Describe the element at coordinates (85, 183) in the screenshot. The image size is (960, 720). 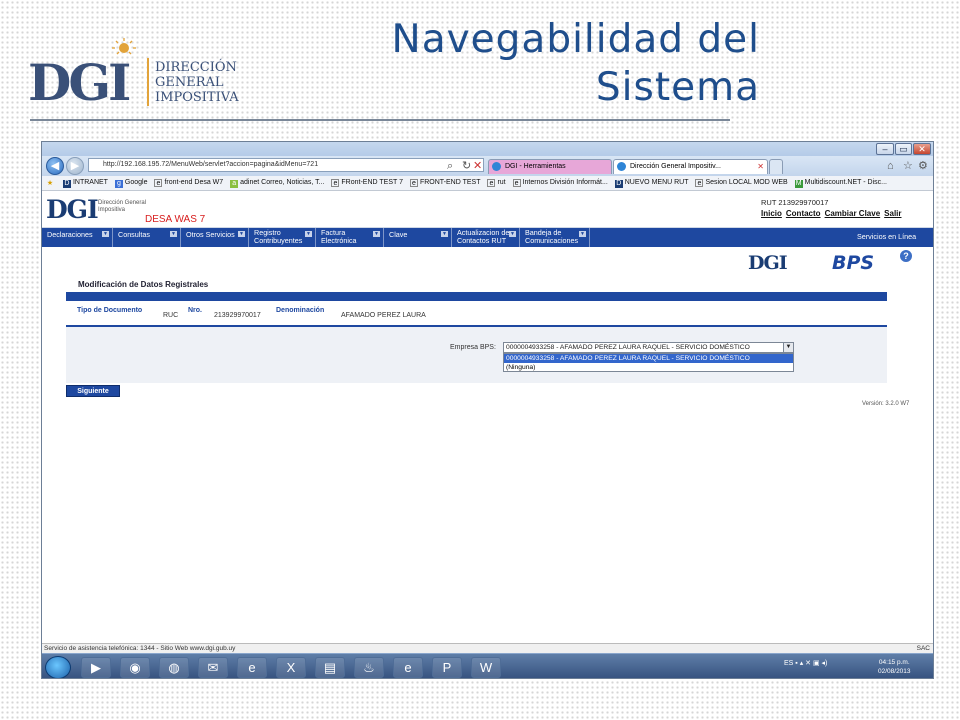
I see `fav-link-intranet: D INTRANET` at that location.